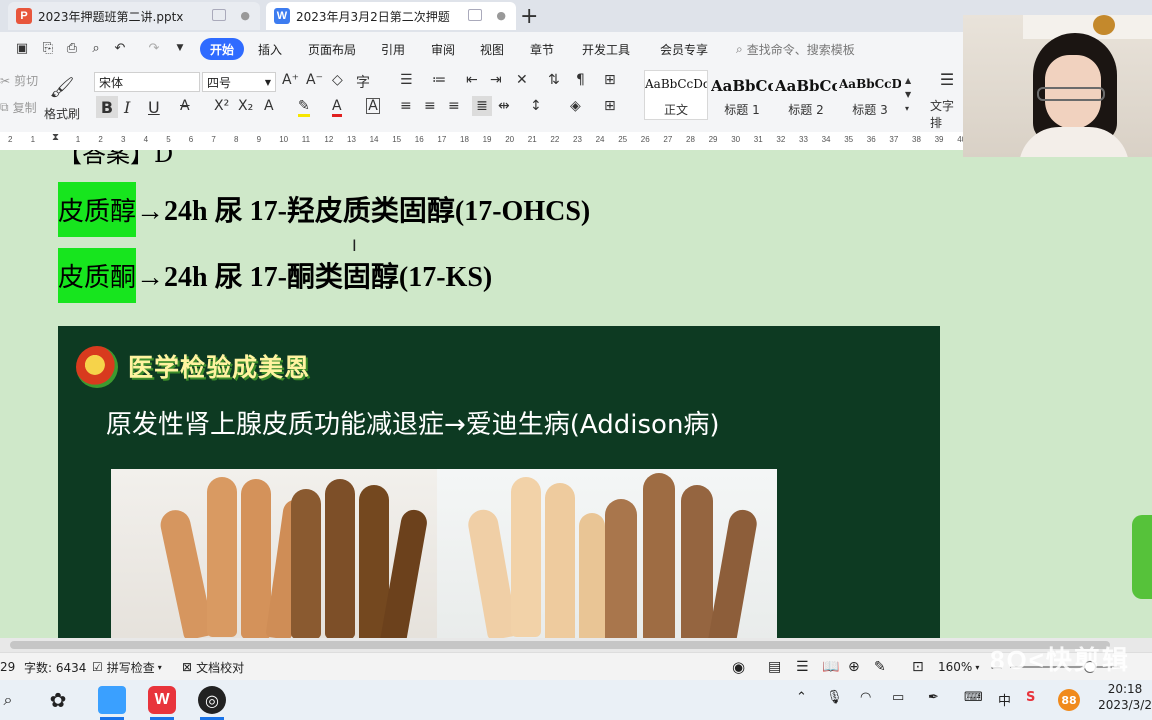  Describe the element at coordinates (221, 106) in the screenshot. I see `superscript-button: X²` at that location.